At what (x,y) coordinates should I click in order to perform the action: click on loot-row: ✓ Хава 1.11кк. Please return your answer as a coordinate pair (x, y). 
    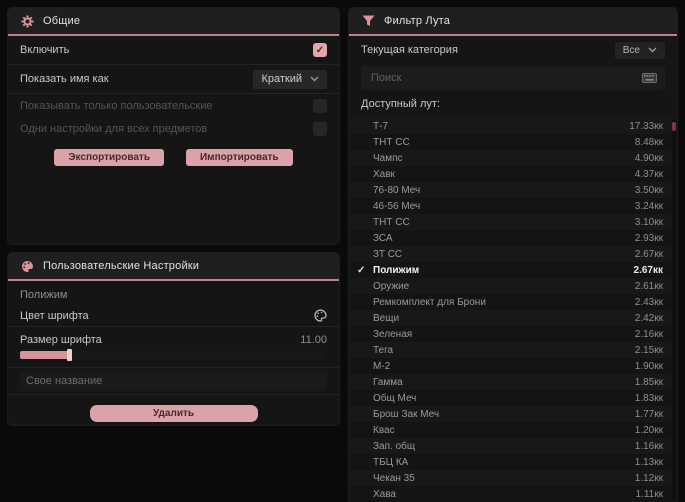
    Looking at the image, I should click on (510, 494).